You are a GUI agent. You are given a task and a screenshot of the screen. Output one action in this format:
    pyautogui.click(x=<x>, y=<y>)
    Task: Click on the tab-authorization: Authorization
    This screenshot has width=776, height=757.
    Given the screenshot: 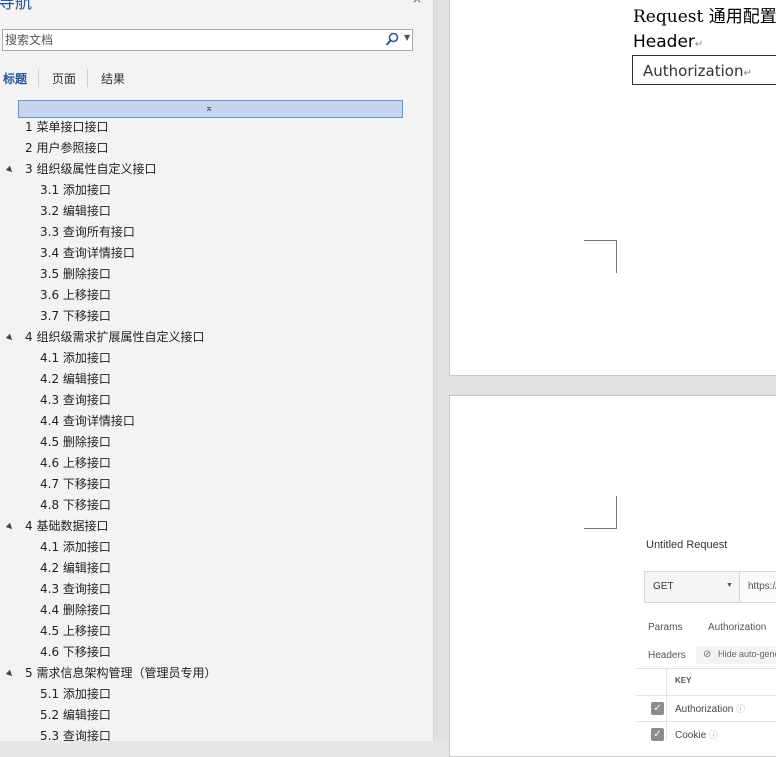 What is the action you would take?
    pyautogui.click(x=737, y=627)
    